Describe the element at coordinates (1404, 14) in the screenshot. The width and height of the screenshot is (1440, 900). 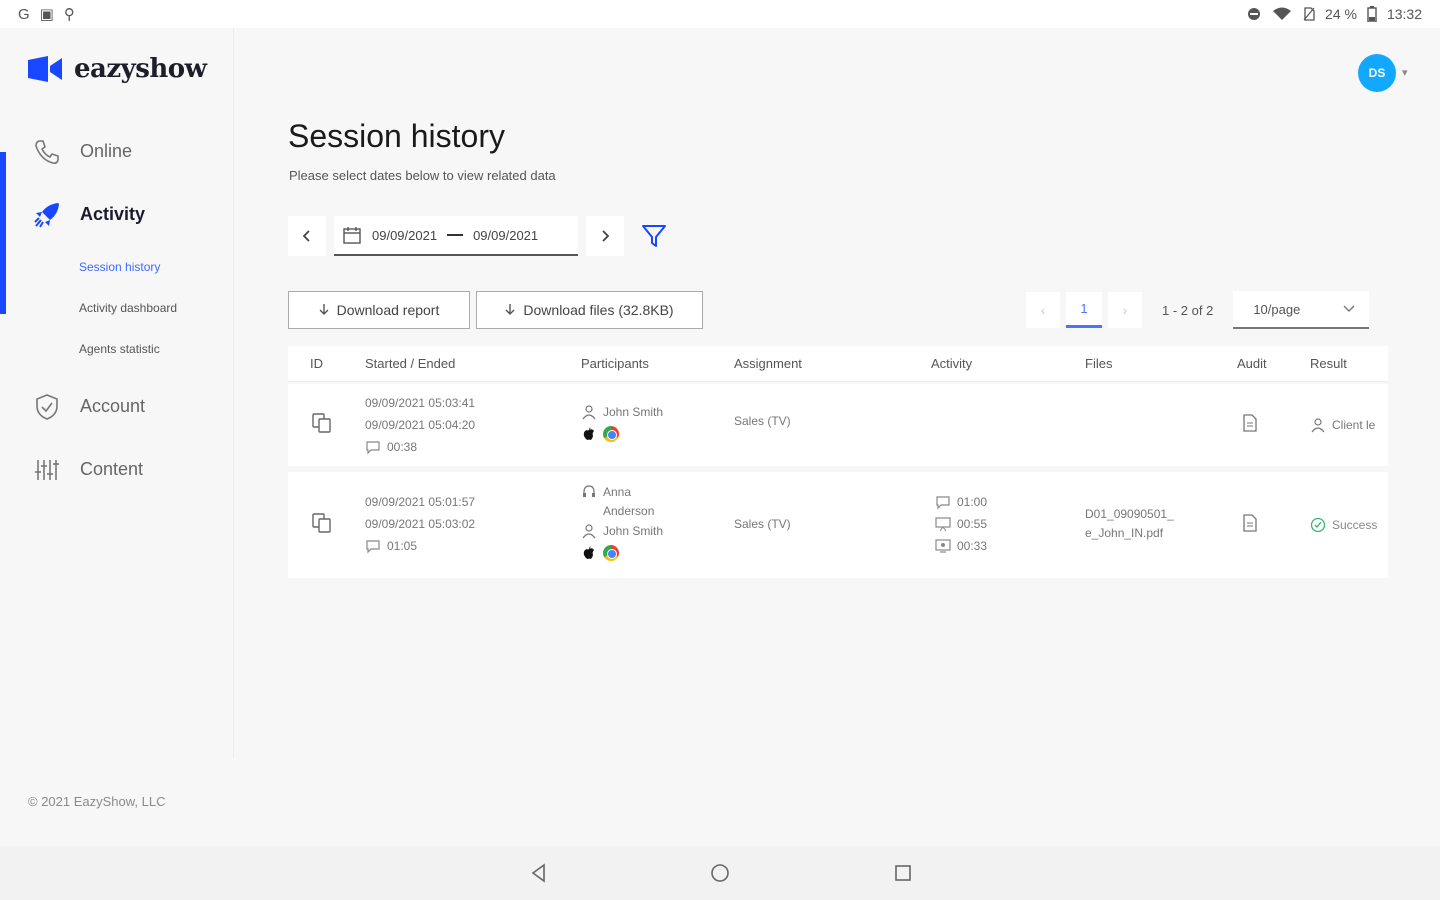
I see `clock: 13:32` at that location.